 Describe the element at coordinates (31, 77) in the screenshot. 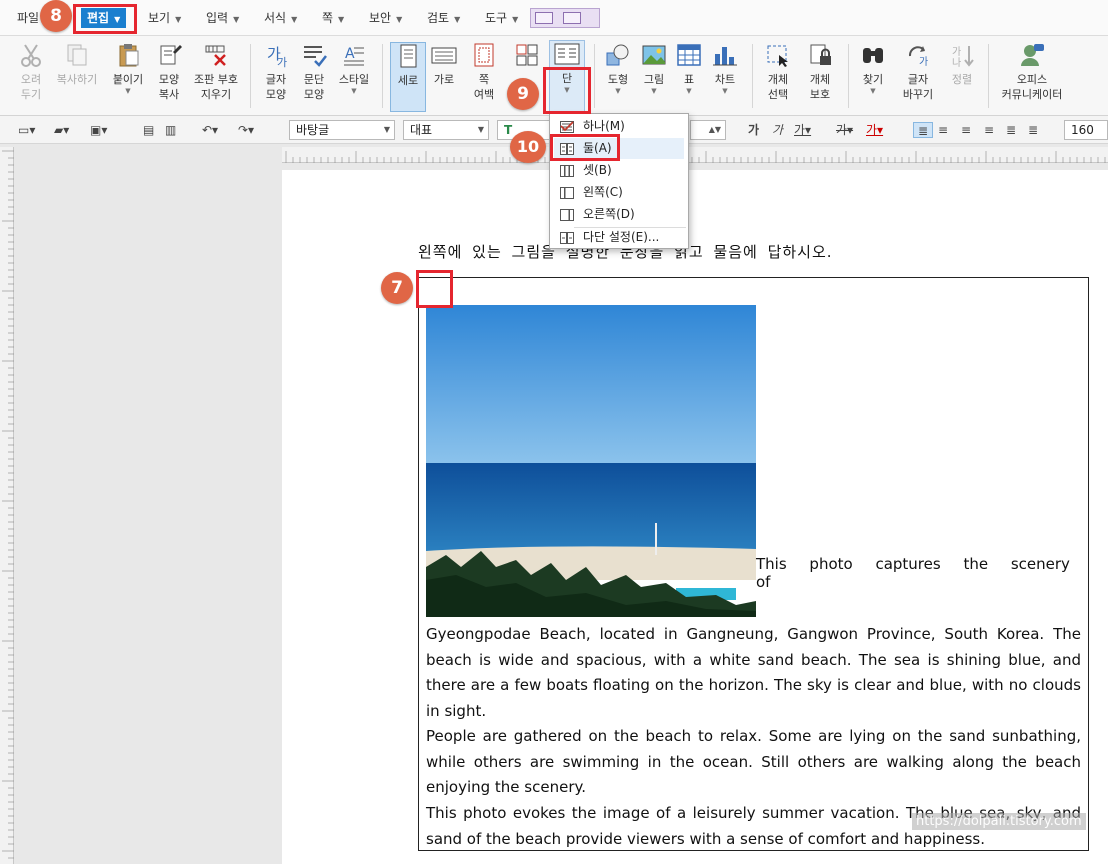

I see `cut-button: 오려 두기` at that location.